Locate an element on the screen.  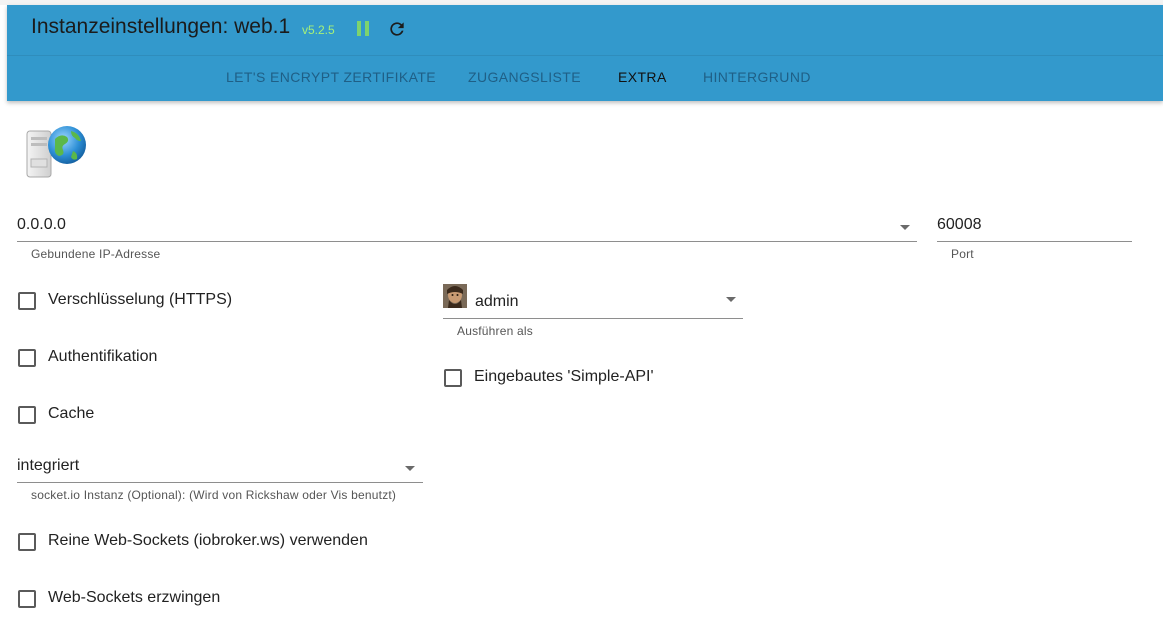
port-value: 60008 is located at coordinates (959, 224).